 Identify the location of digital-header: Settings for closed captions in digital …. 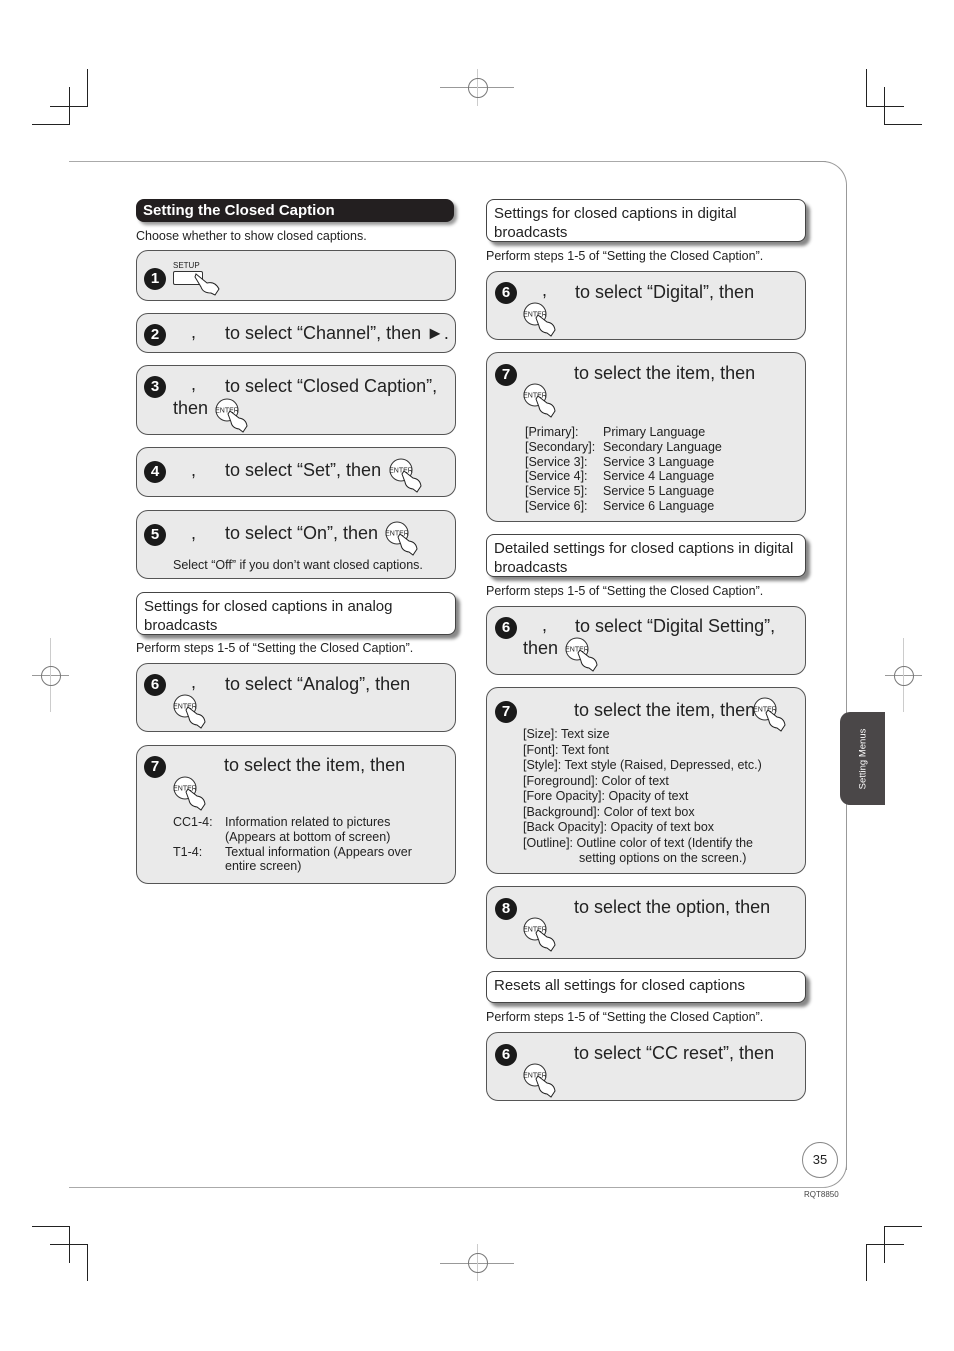
(646, 220).